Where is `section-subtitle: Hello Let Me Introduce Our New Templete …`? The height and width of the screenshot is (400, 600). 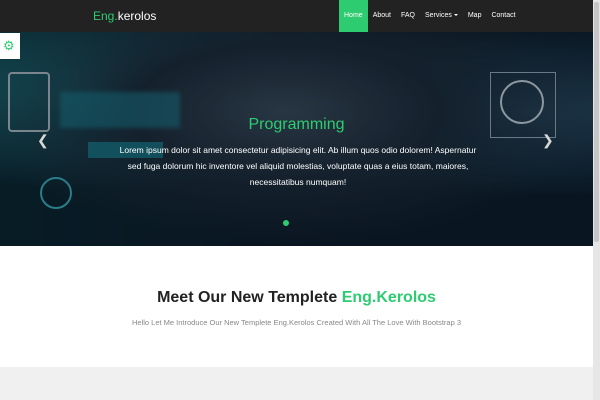
section-subtitle: Hello Let Me Introduce Our New Templete … is located at coordinates (296, 322).